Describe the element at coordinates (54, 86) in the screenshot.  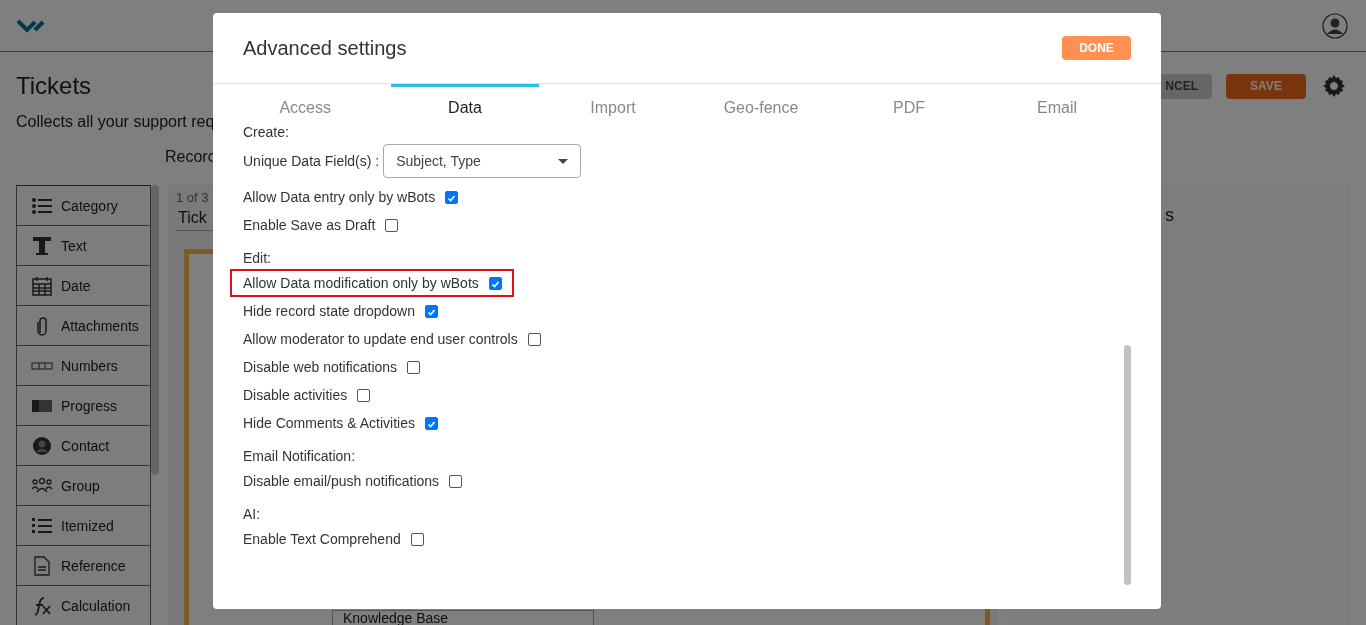
I see `page-title: Tickets` at that location.